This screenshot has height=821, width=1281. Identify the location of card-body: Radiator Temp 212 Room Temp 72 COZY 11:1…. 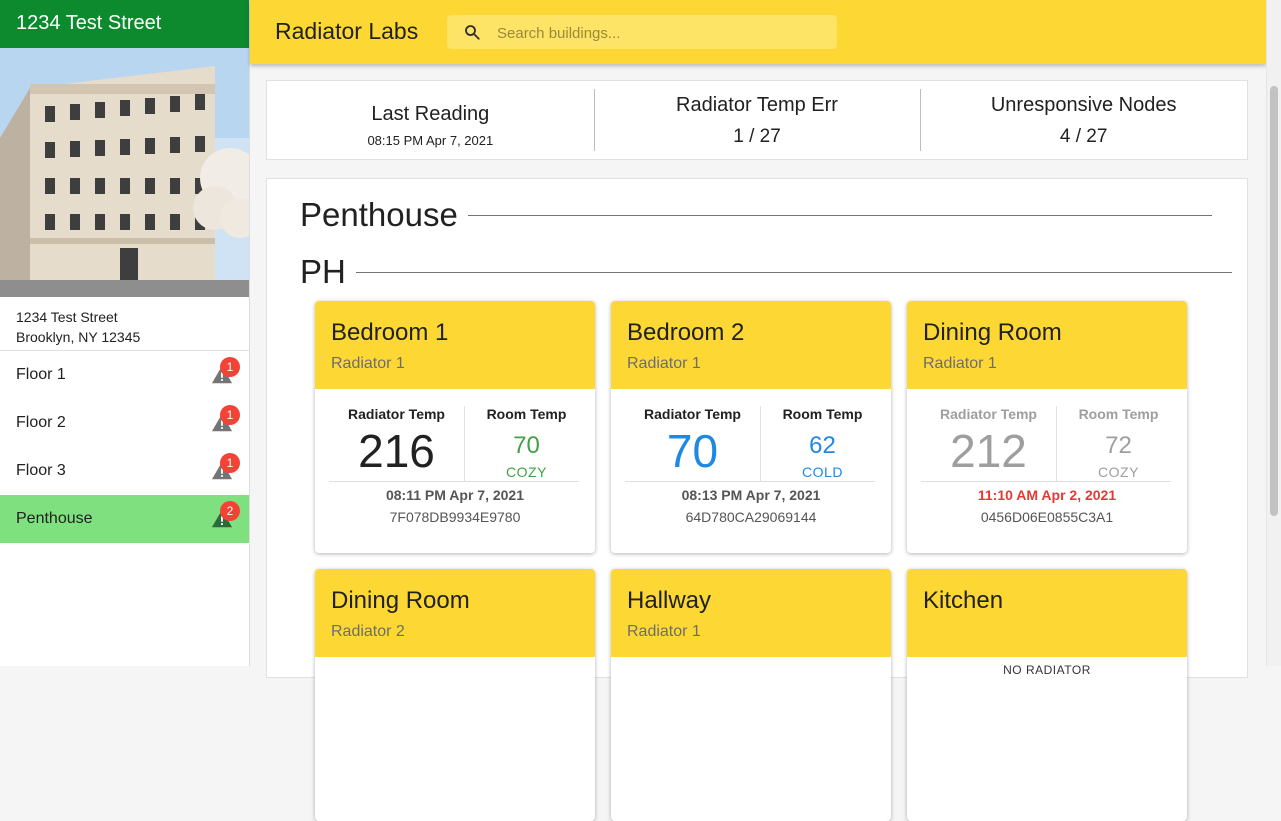
(1047, 471).